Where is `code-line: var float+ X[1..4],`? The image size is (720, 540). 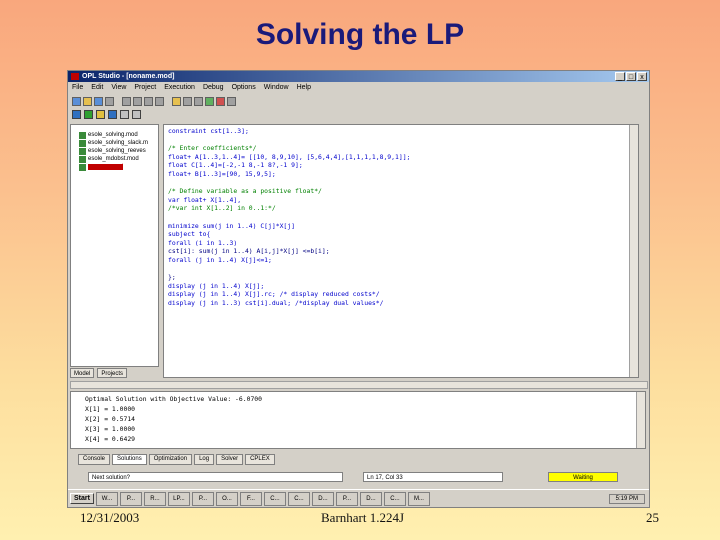 code-line: var float+ X[1..4], is located at coordinates (205, 199).